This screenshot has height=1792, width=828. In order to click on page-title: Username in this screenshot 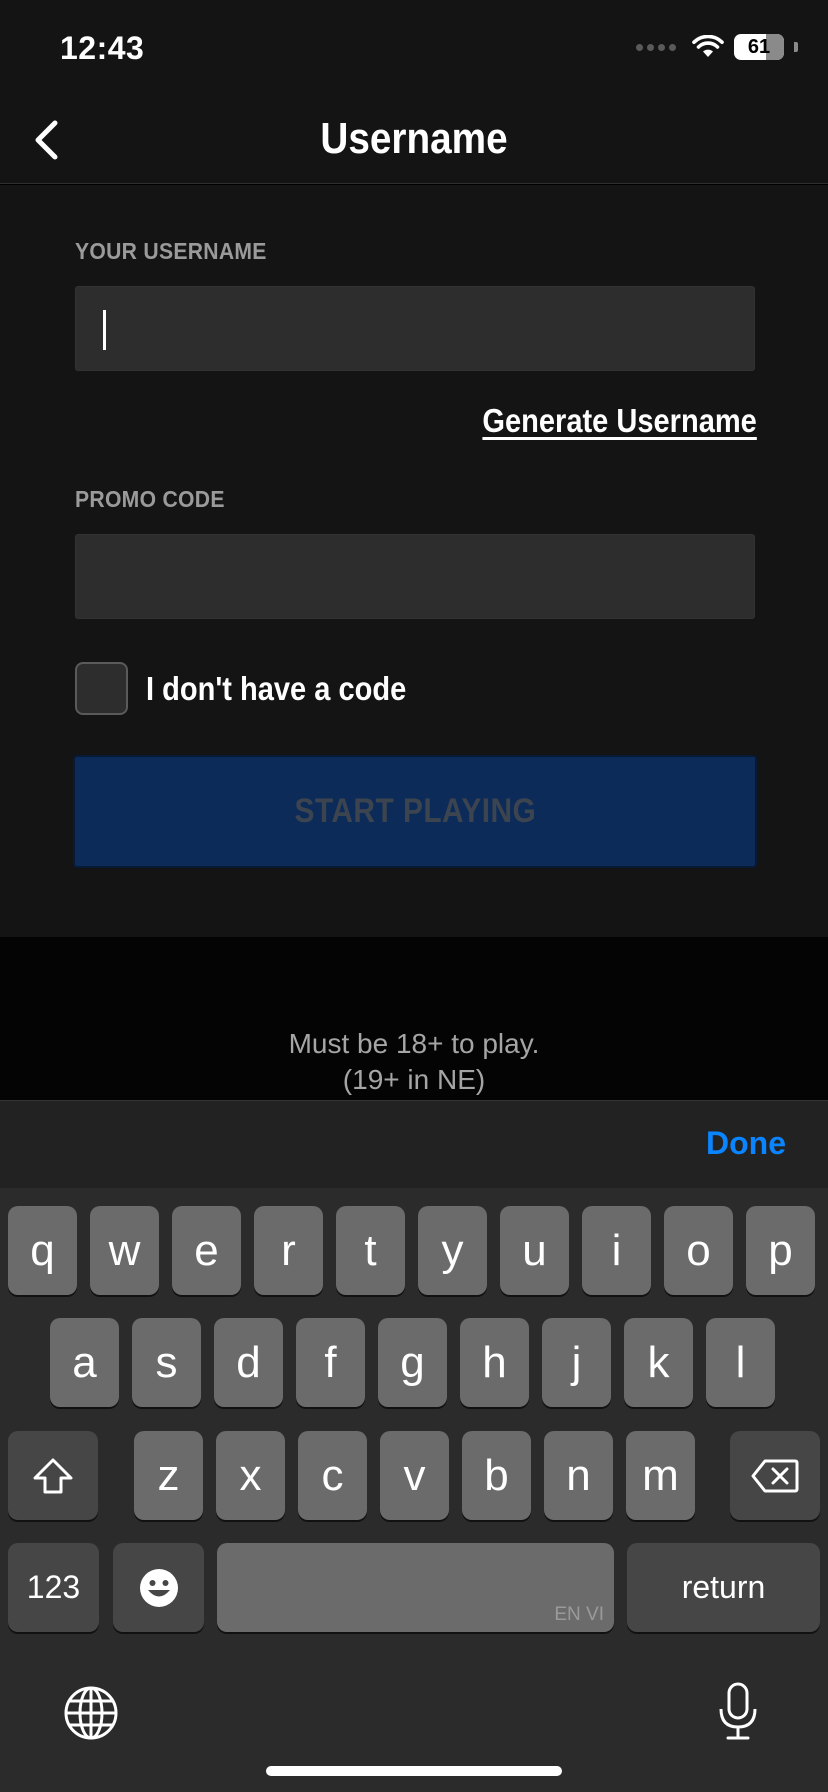, I will do `click(414, 138)`.